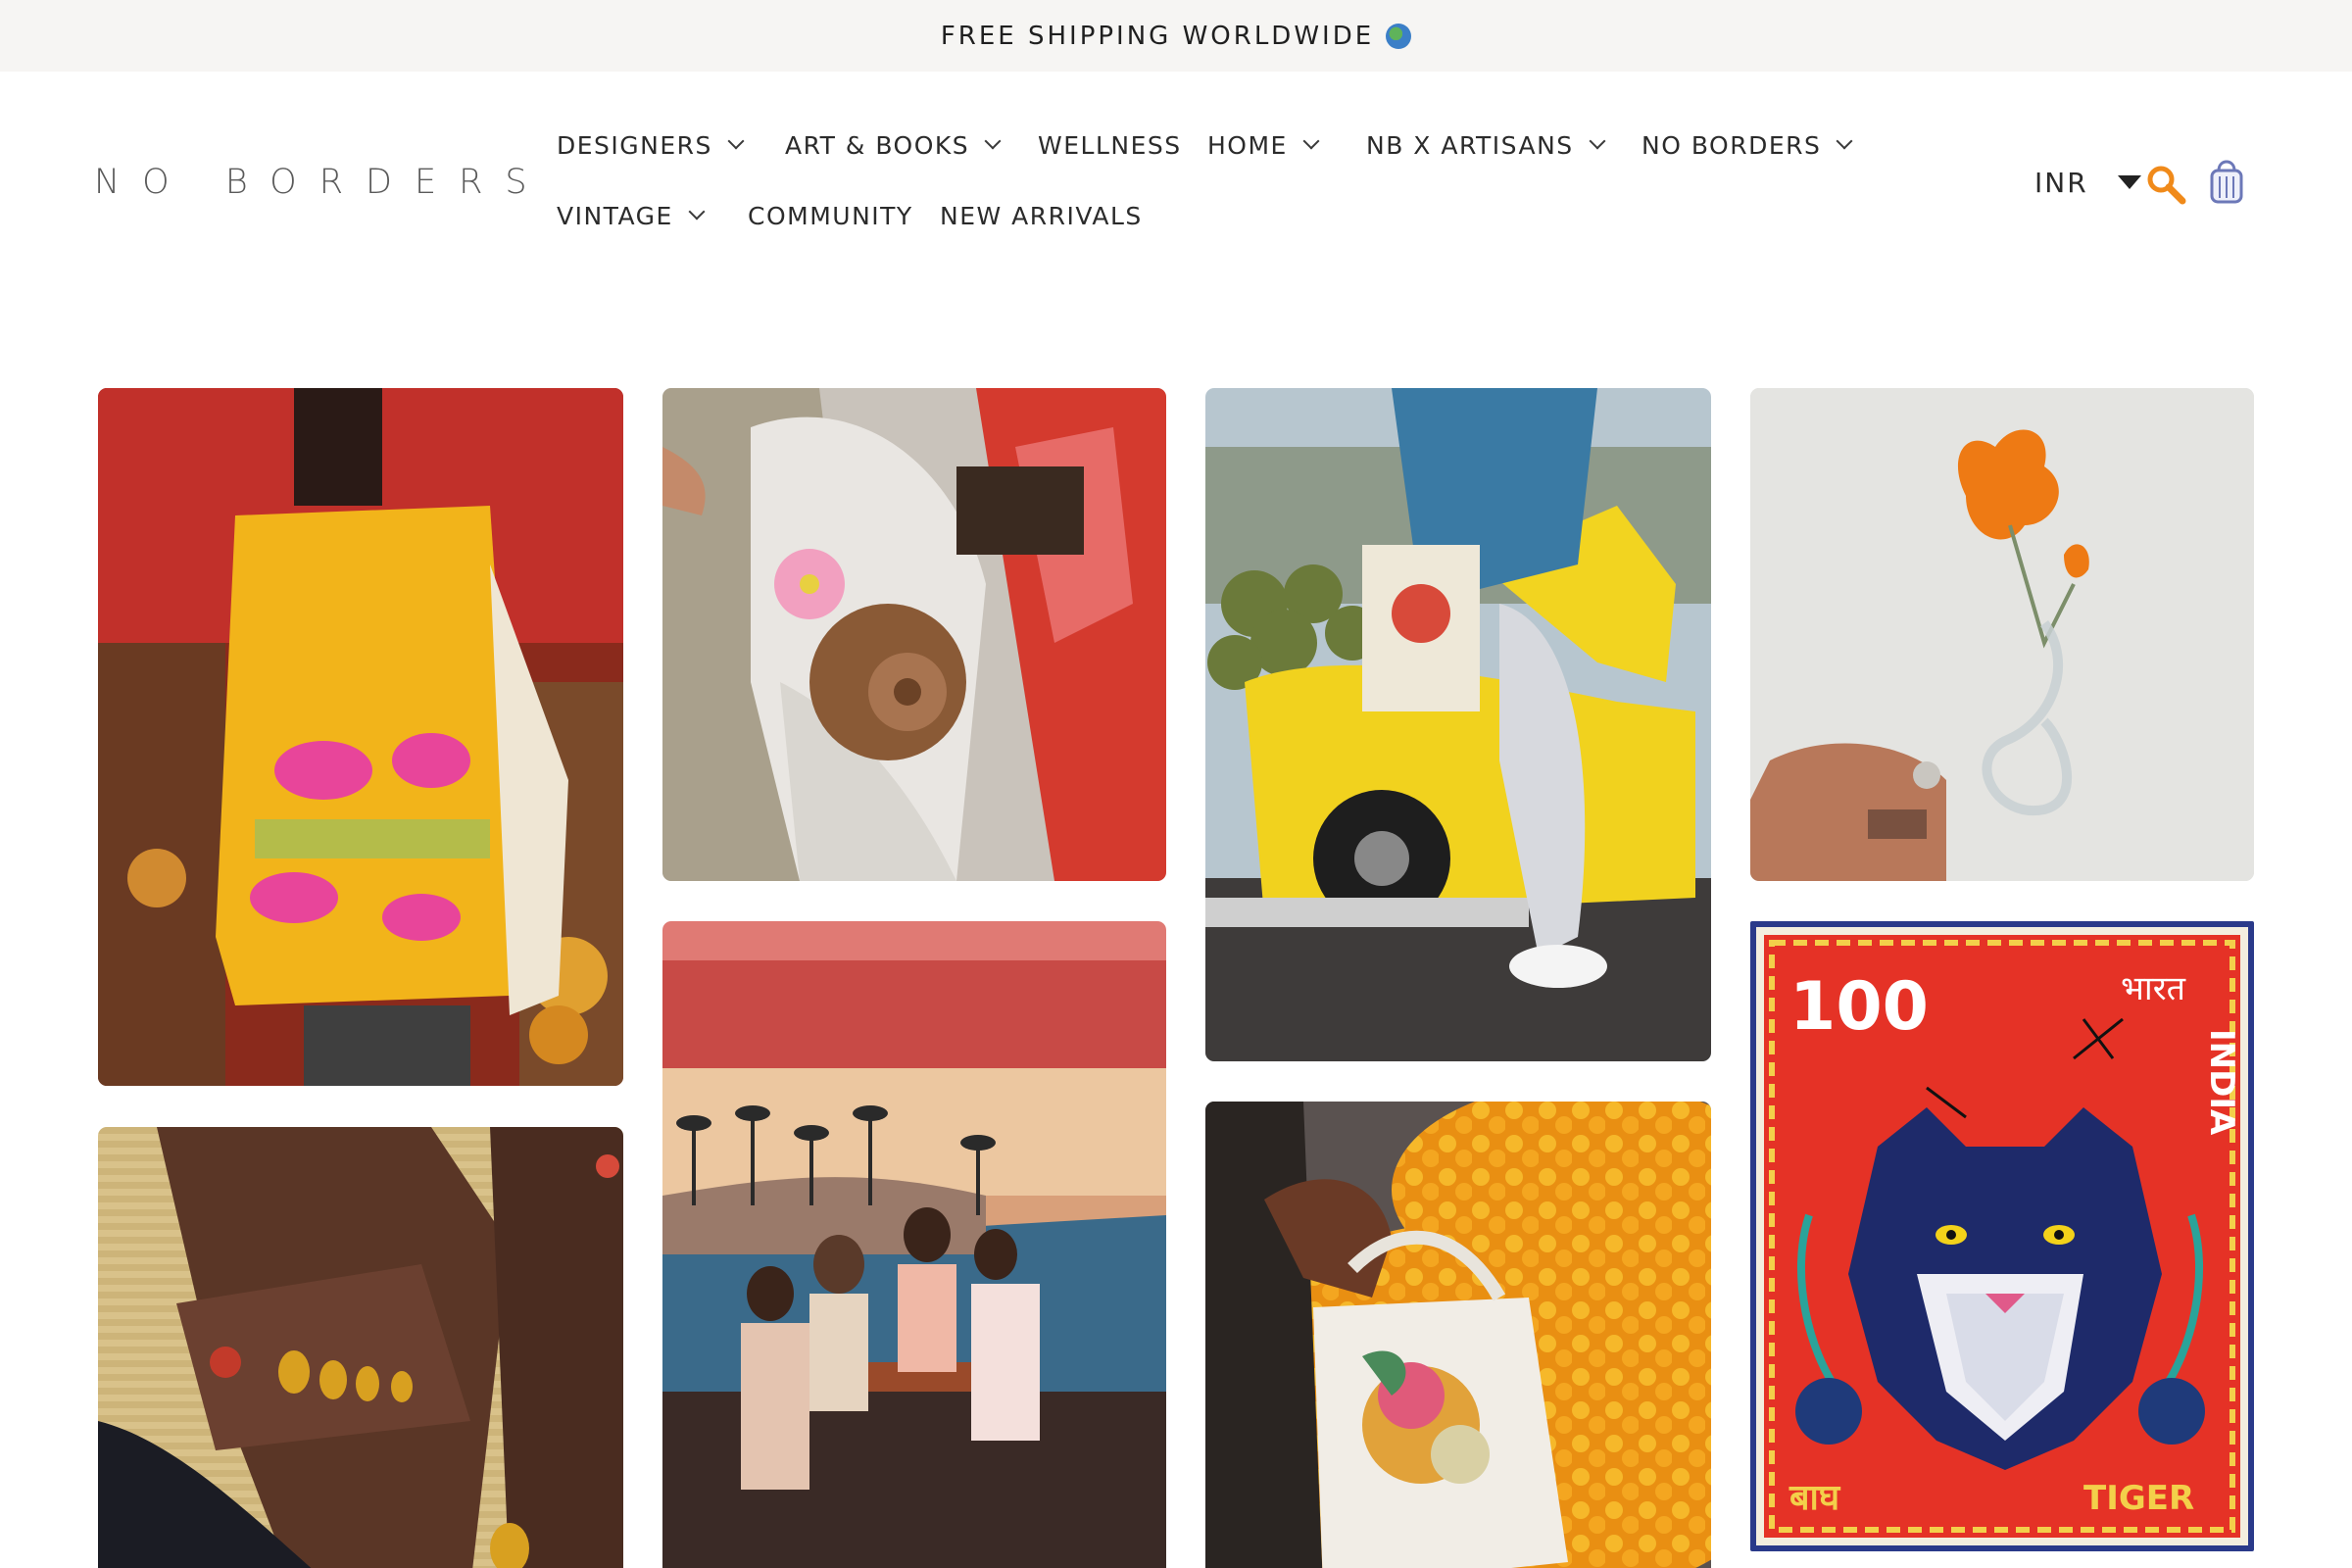 Image resolution: width=2352 pixels, height=1568 pixels. I want to click on nav-community: COMMUNITY, so click(830, 215).